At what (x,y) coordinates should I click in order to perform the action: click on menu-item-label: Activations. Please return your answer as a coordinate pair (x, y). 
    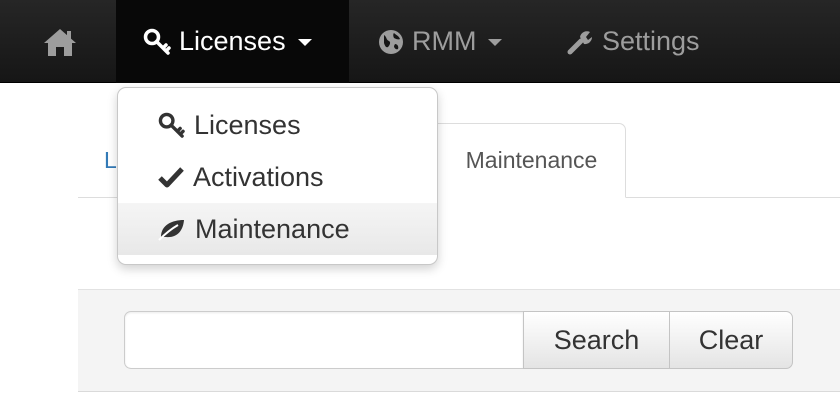
    Looking at the image, I should click on (258, 176).